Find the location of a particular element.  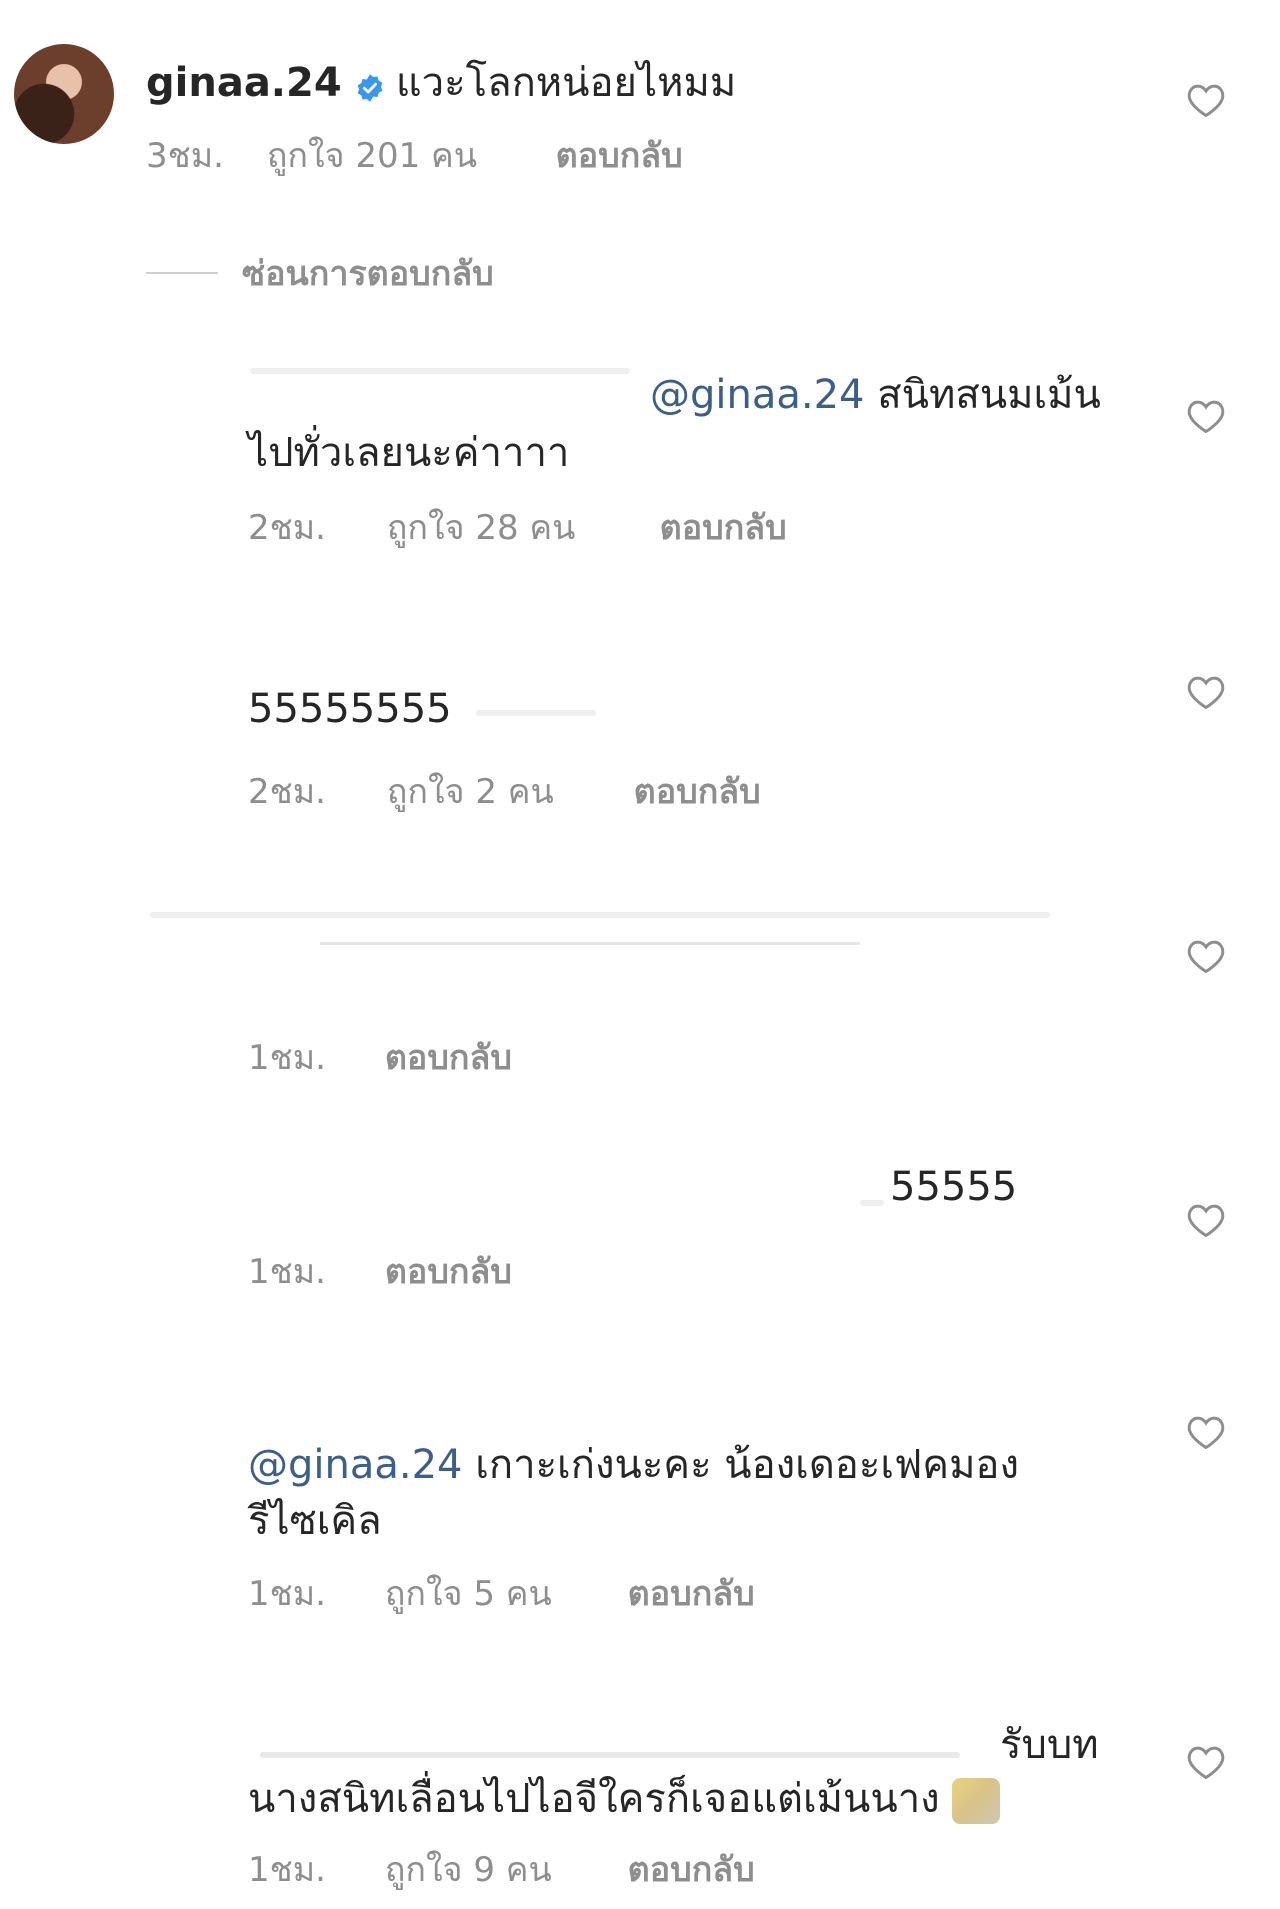

reply-text: 55555 is located at coordinates (954, 1187).